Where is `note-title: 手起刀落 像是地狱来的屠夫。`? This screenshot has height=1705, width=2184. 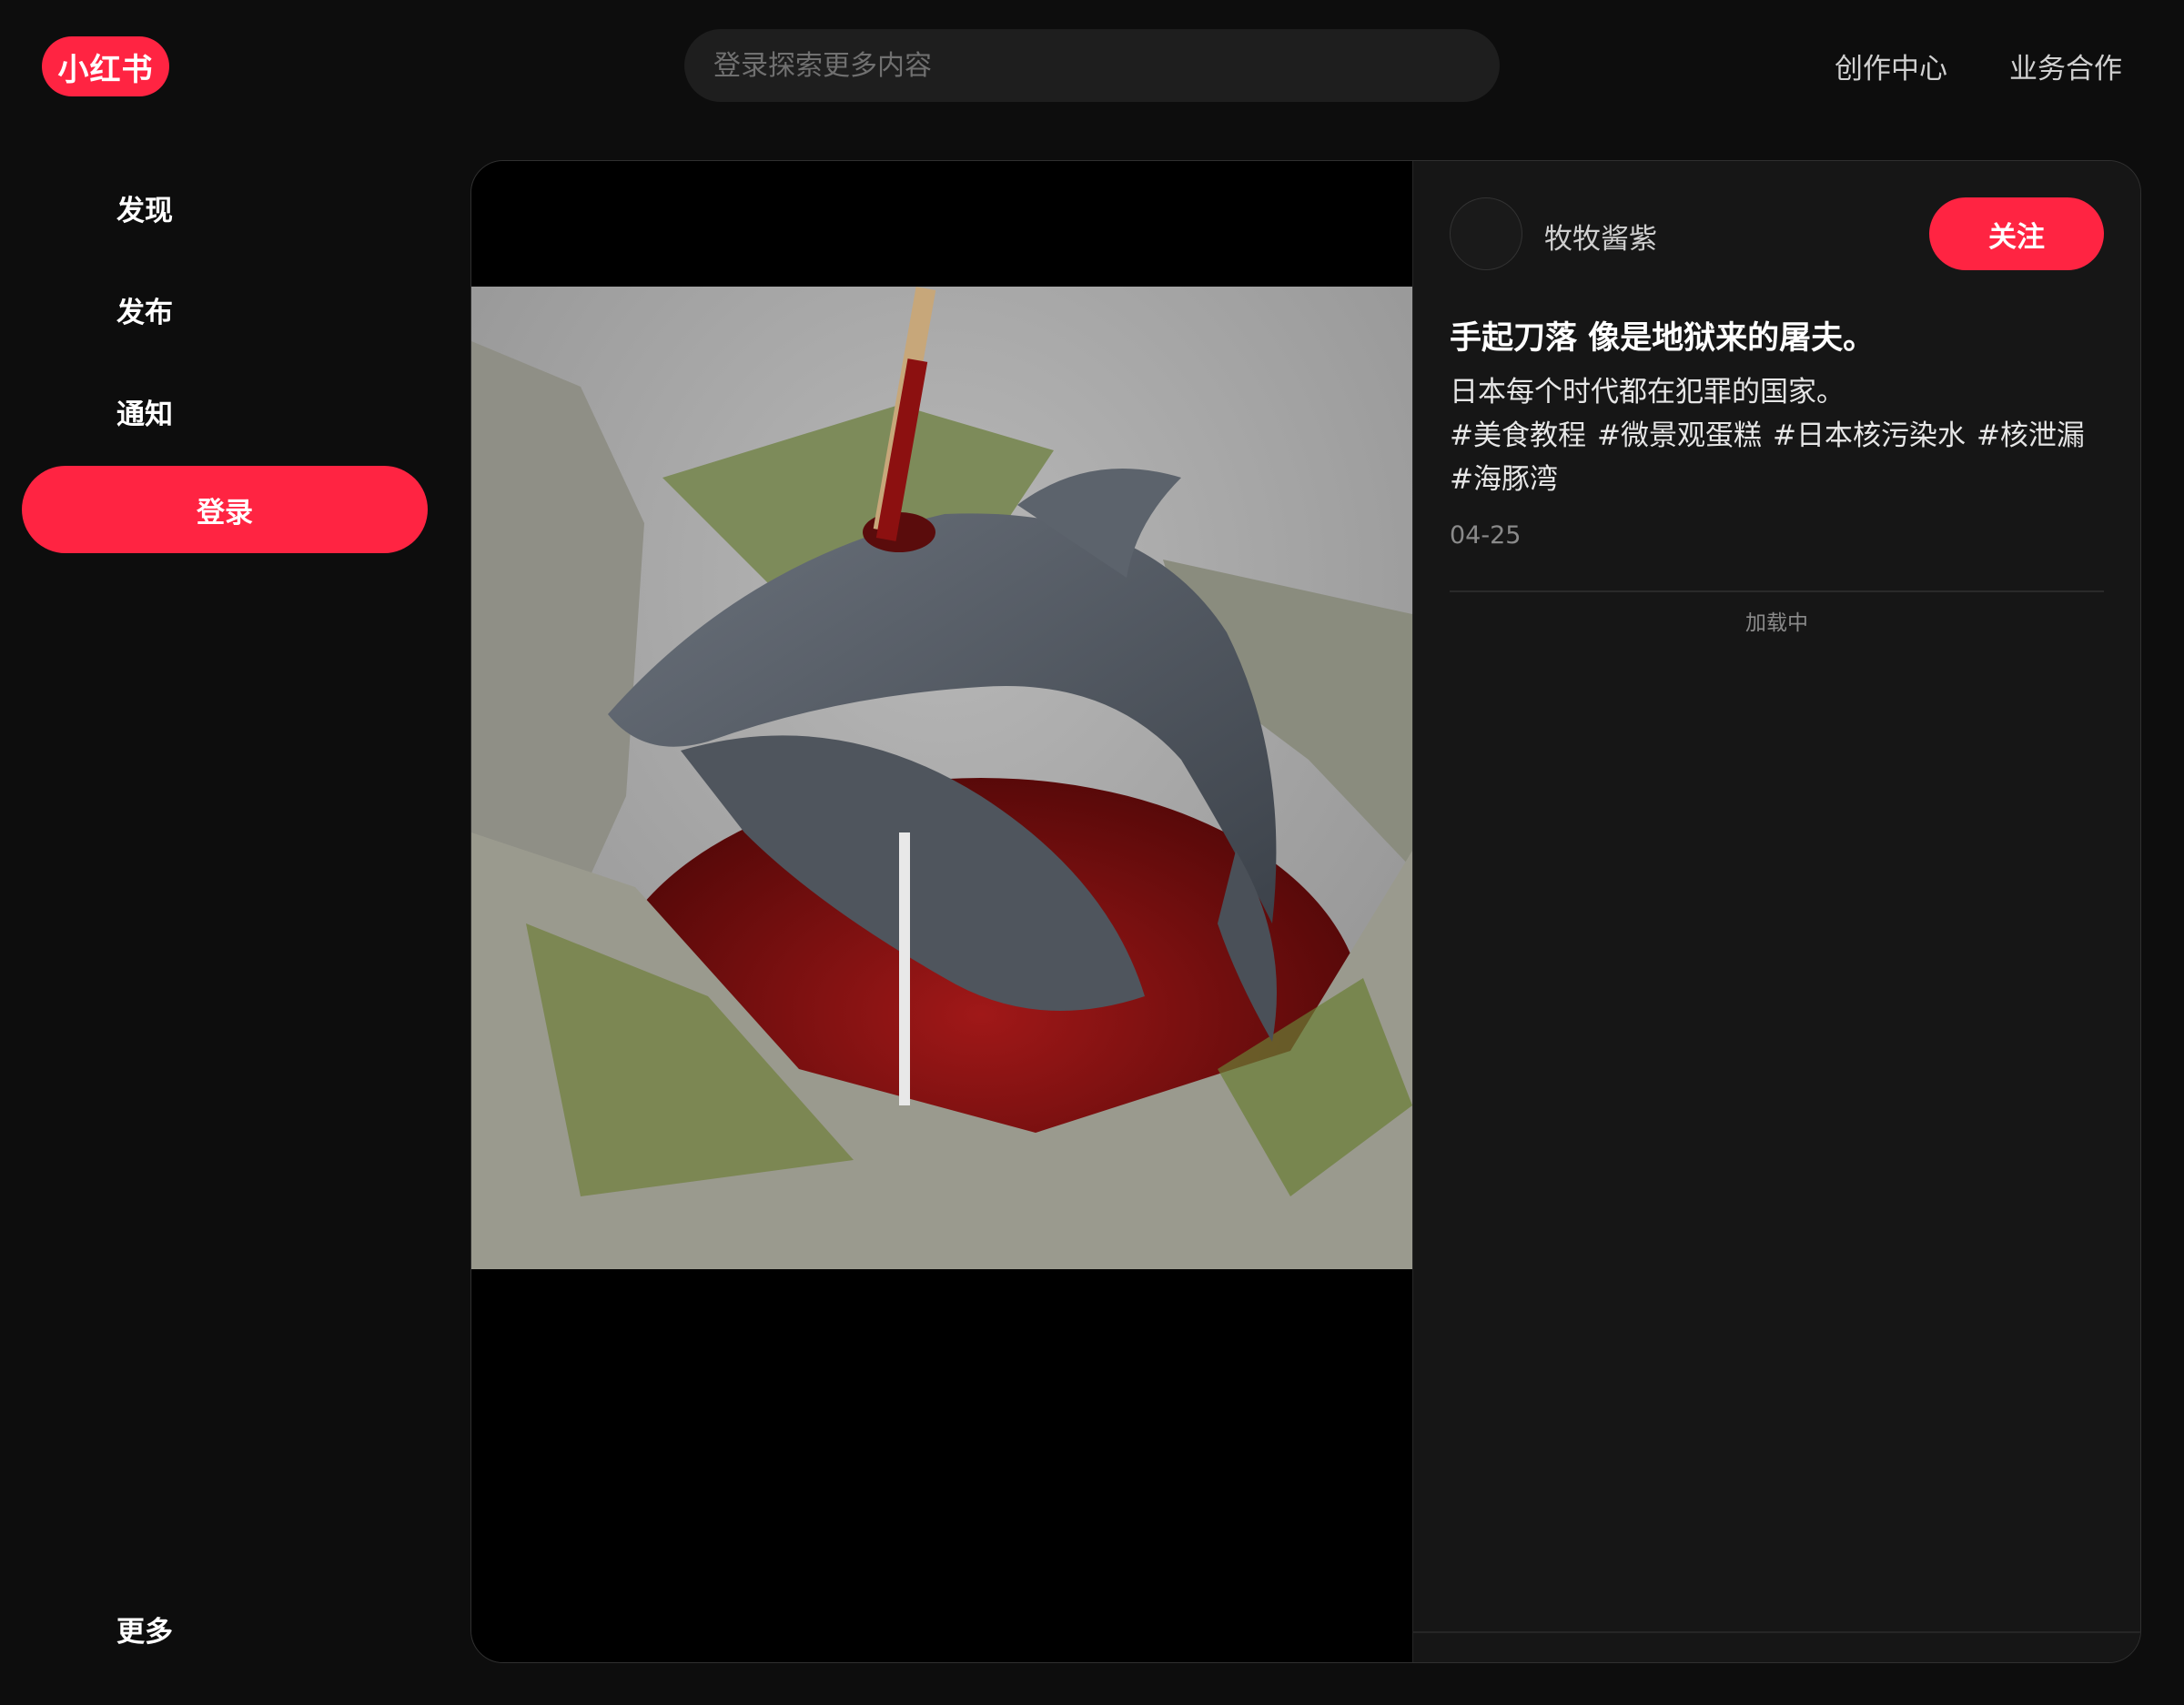 note-title: 手起刀落 像是地狱来的屠夫。 is located at coordinates (1663, 338).